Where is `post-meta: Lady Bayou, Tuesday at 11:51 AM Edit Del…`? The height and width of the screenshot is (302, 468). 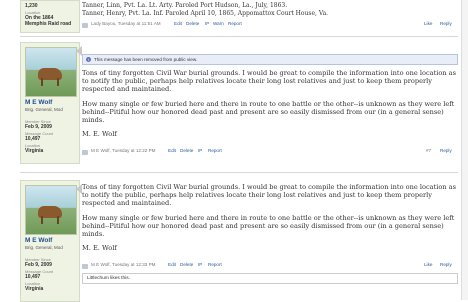
post-meta: Lady Bayou, Tuesday at 11:51 AM Edit Del… is located at coordinates (270, 23).